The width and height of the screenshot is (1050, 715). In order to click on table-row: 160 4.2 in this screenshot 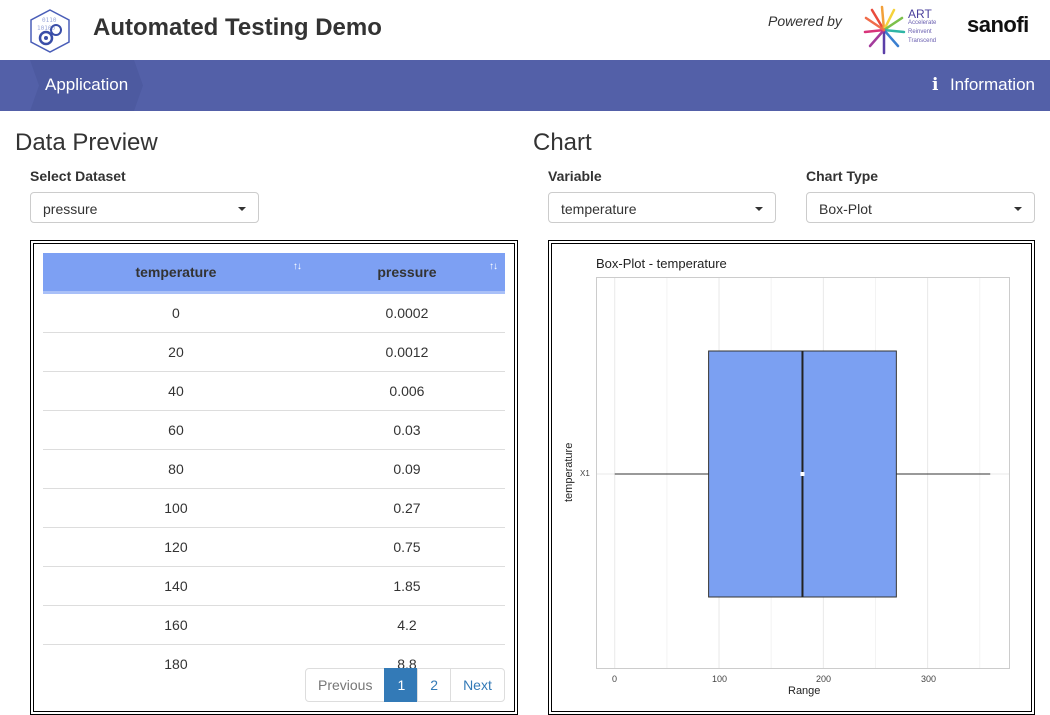, I will do `click(274, 625)`.